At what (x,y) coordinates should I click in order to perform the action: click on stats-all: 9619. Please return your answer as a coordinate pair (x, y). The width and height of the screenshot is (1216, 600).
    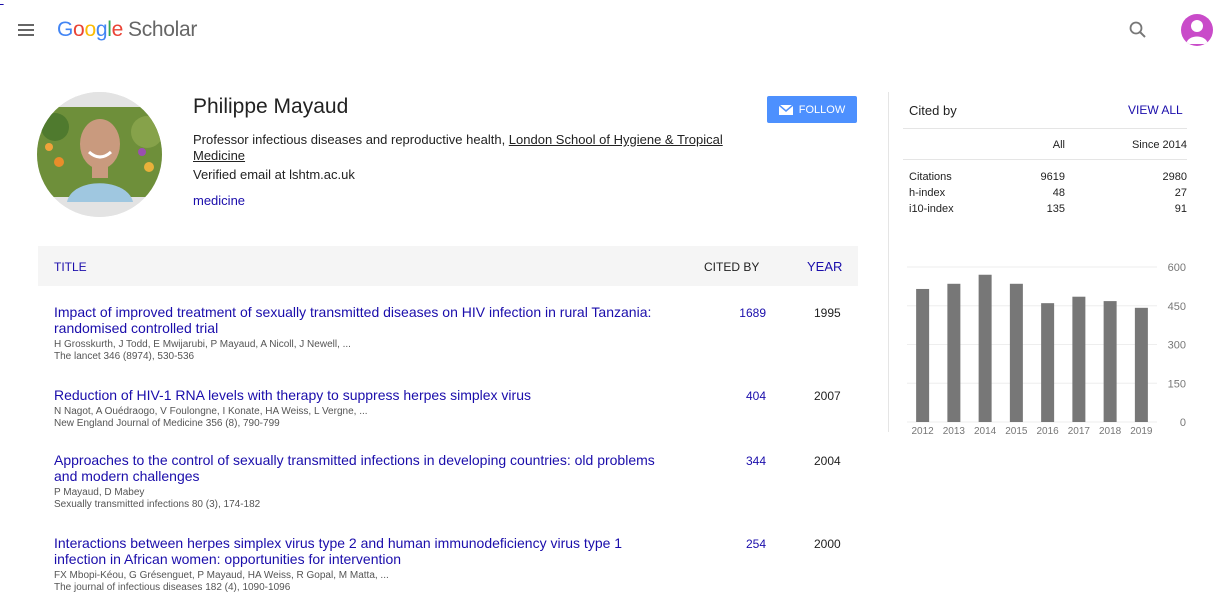
    Looking at the image, I should click on (1052, 177).